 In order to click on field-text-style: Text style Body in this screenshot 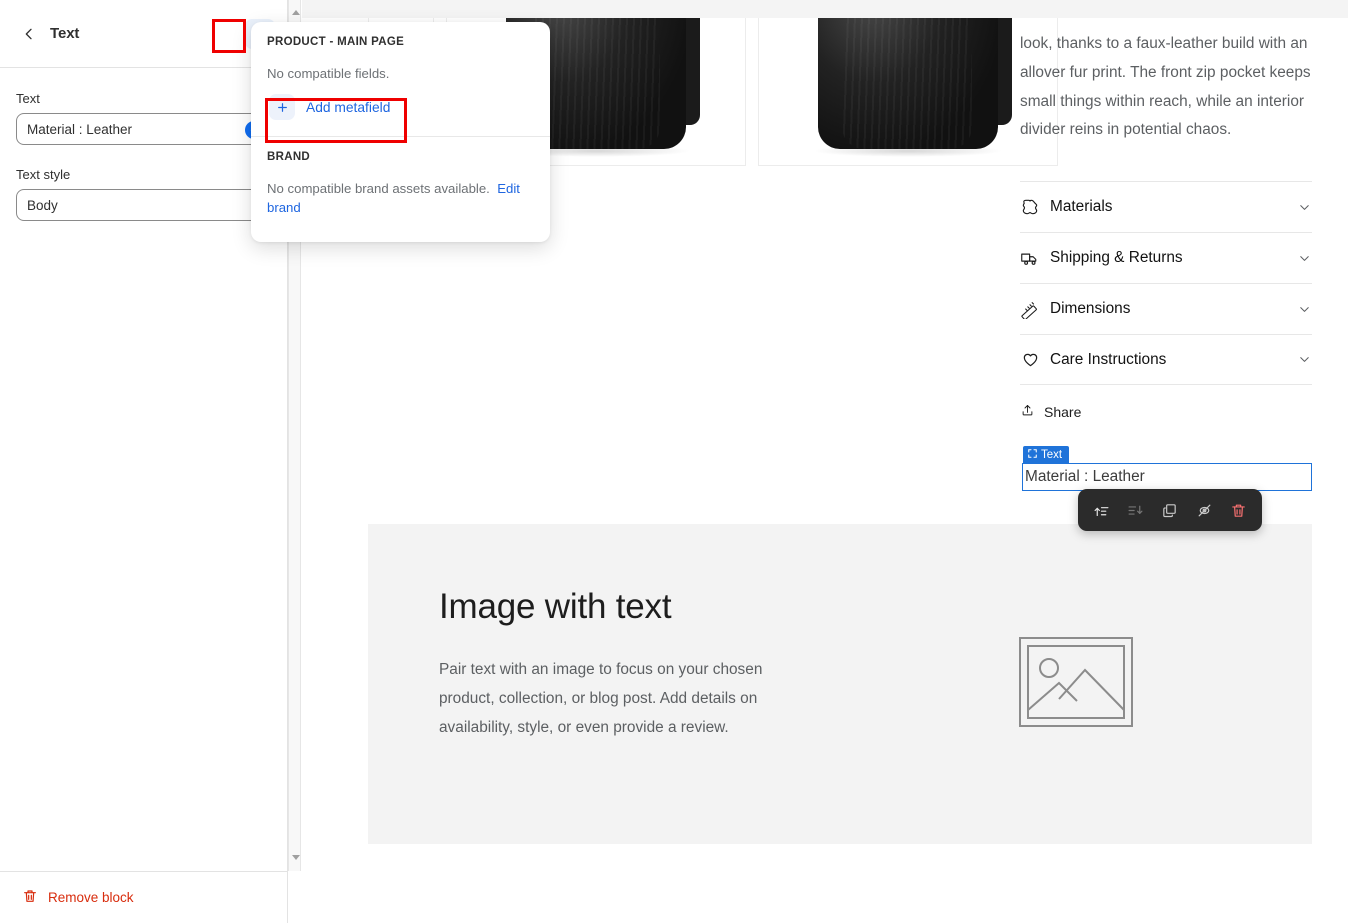, I will do `click(144, 193)`.